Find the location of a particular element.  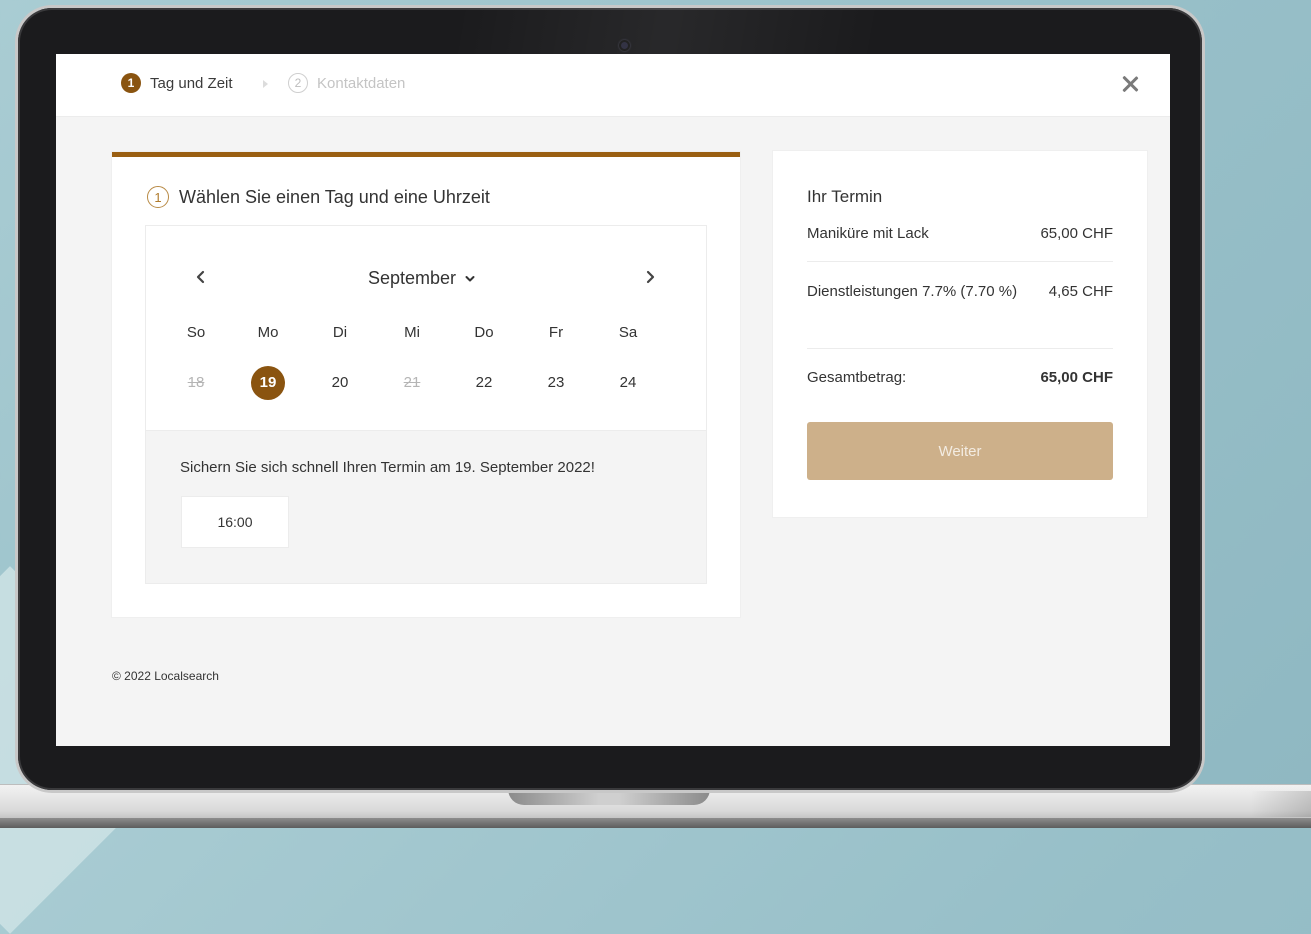

calendar-day-label: 19 is located at coordinates (268, 383).